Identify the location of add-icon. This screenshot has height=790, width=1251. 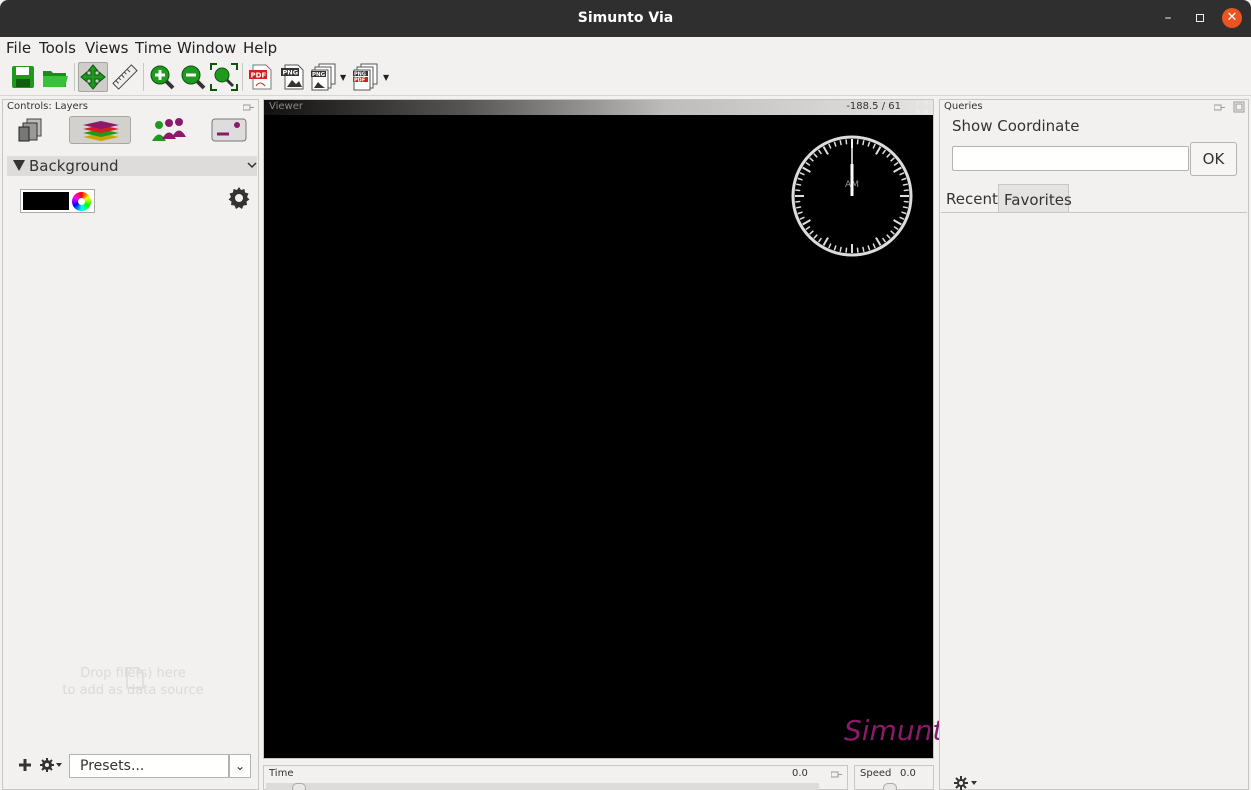
(25, 765).